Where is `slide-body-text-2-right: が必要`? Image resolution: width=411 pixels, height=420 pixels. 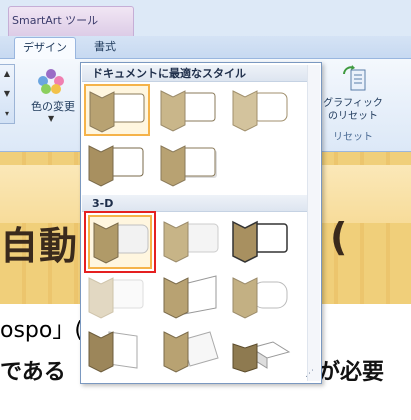
slide-body-text-2-right: が必要 is located at coordinates (351, 372).